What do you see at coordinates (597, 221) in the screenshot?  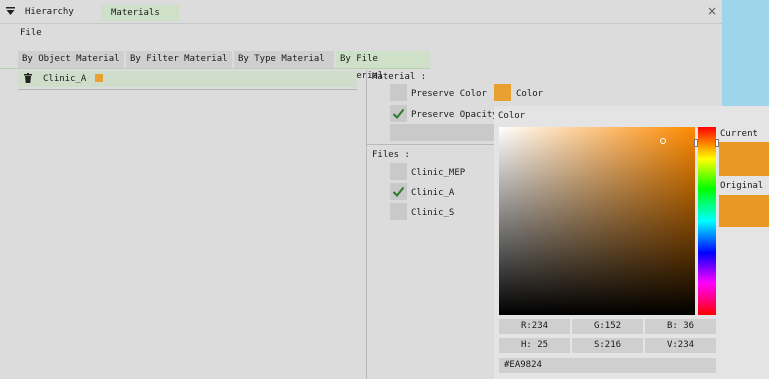 I see `saturation-value-square` at bounding box center [597, 221].